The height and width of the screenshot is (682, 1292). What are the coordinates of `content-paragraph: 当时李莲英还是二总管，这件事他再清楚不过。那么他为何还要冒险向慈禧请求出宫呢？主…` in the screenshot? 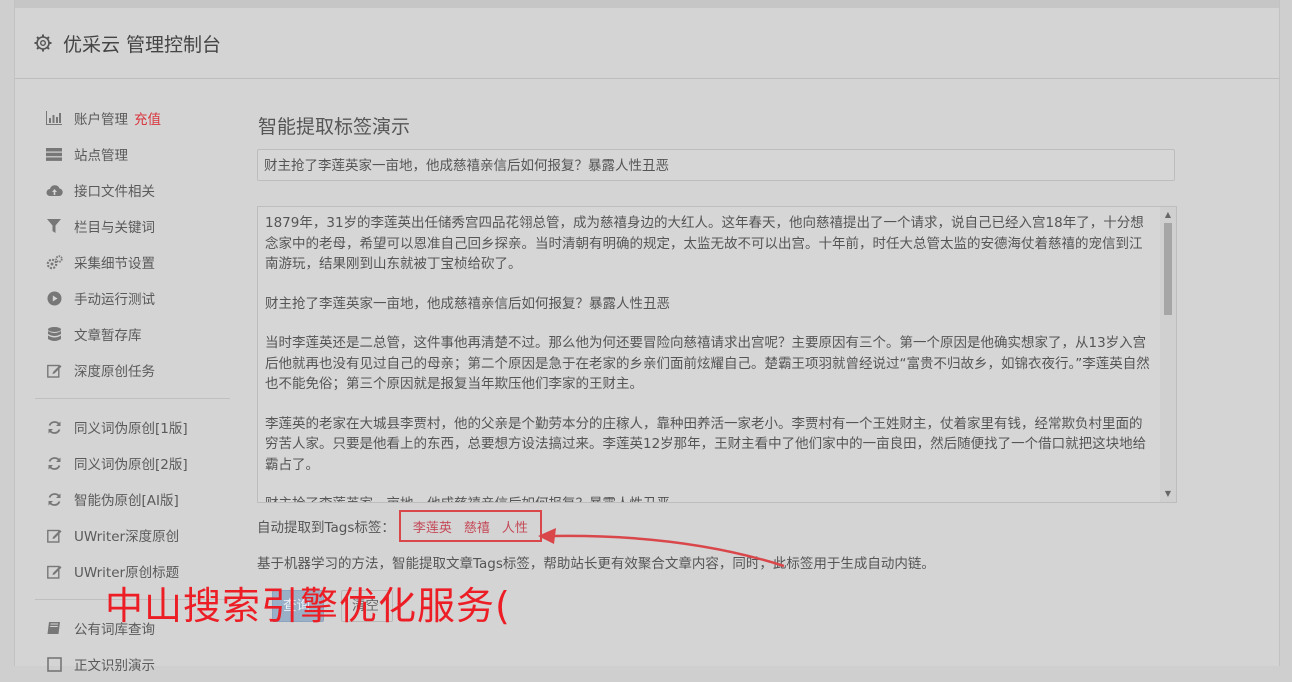 It's located at (707, 363).